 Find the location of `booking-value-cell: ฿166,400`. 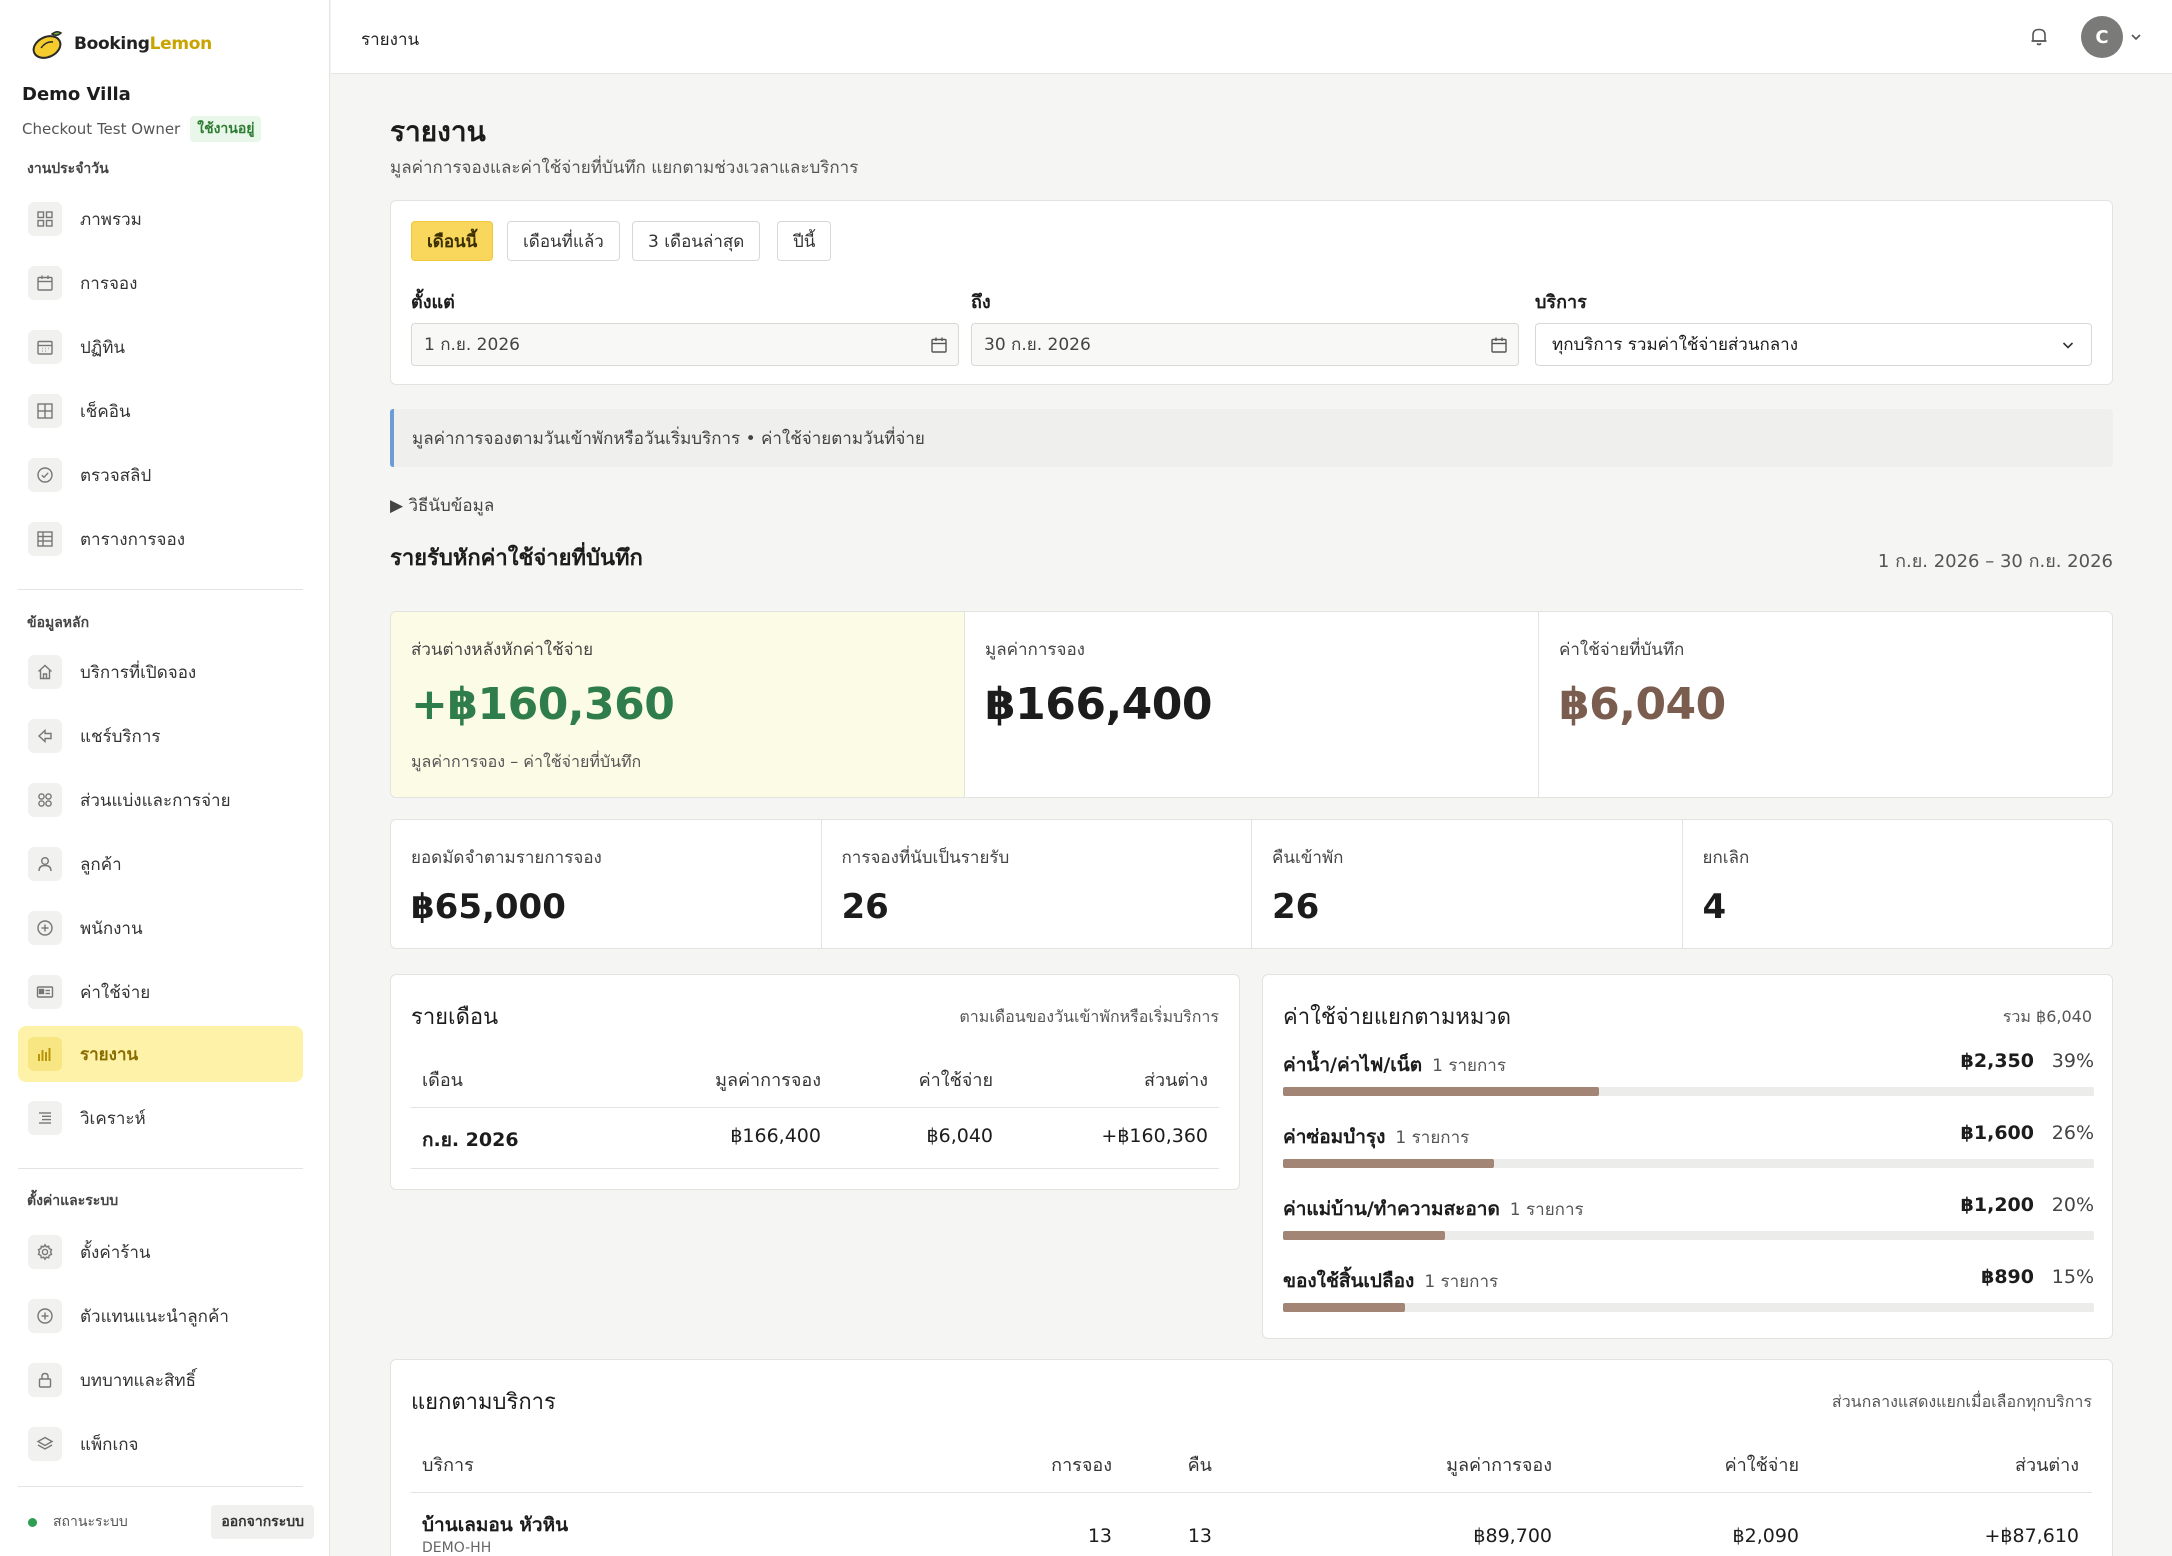

booking-value-cell: ฿166,400 is located at coordinates (775, 1136).